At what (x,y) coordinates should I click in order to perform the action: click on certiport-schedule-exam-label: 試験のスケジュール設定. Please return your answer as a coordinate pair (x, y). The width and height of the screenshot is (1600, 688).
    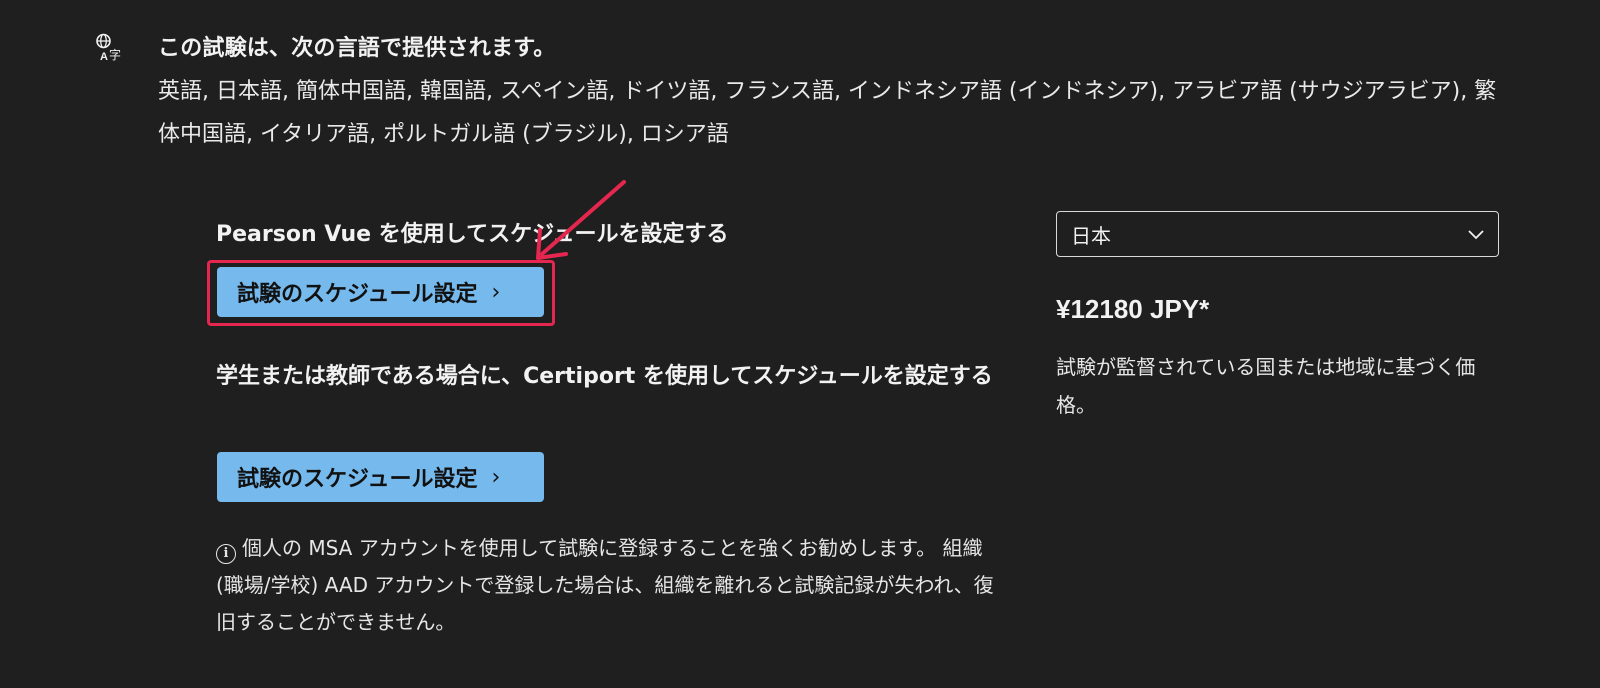
    Looking at the image, I should click on (357, 479).